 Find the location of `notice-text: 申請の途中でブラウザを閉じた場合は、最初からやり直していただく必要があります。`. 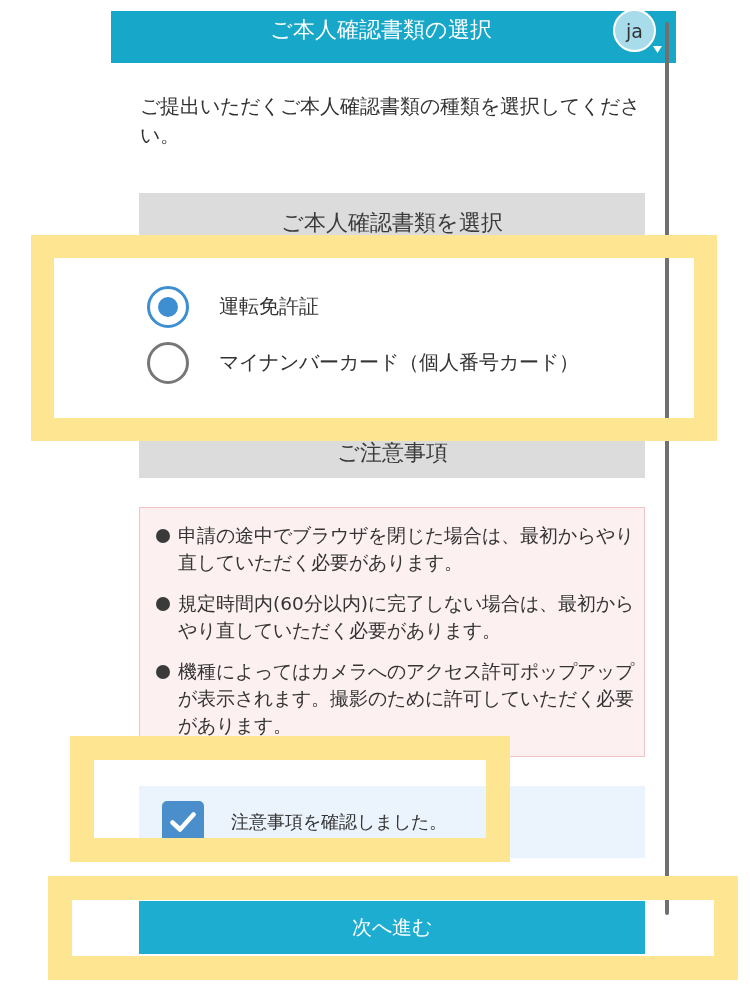

notice-text: 申請の途中でブラウザを閉じた場合は、最初からやり直していただく必要があります。 is located at coordinates (406, 549).